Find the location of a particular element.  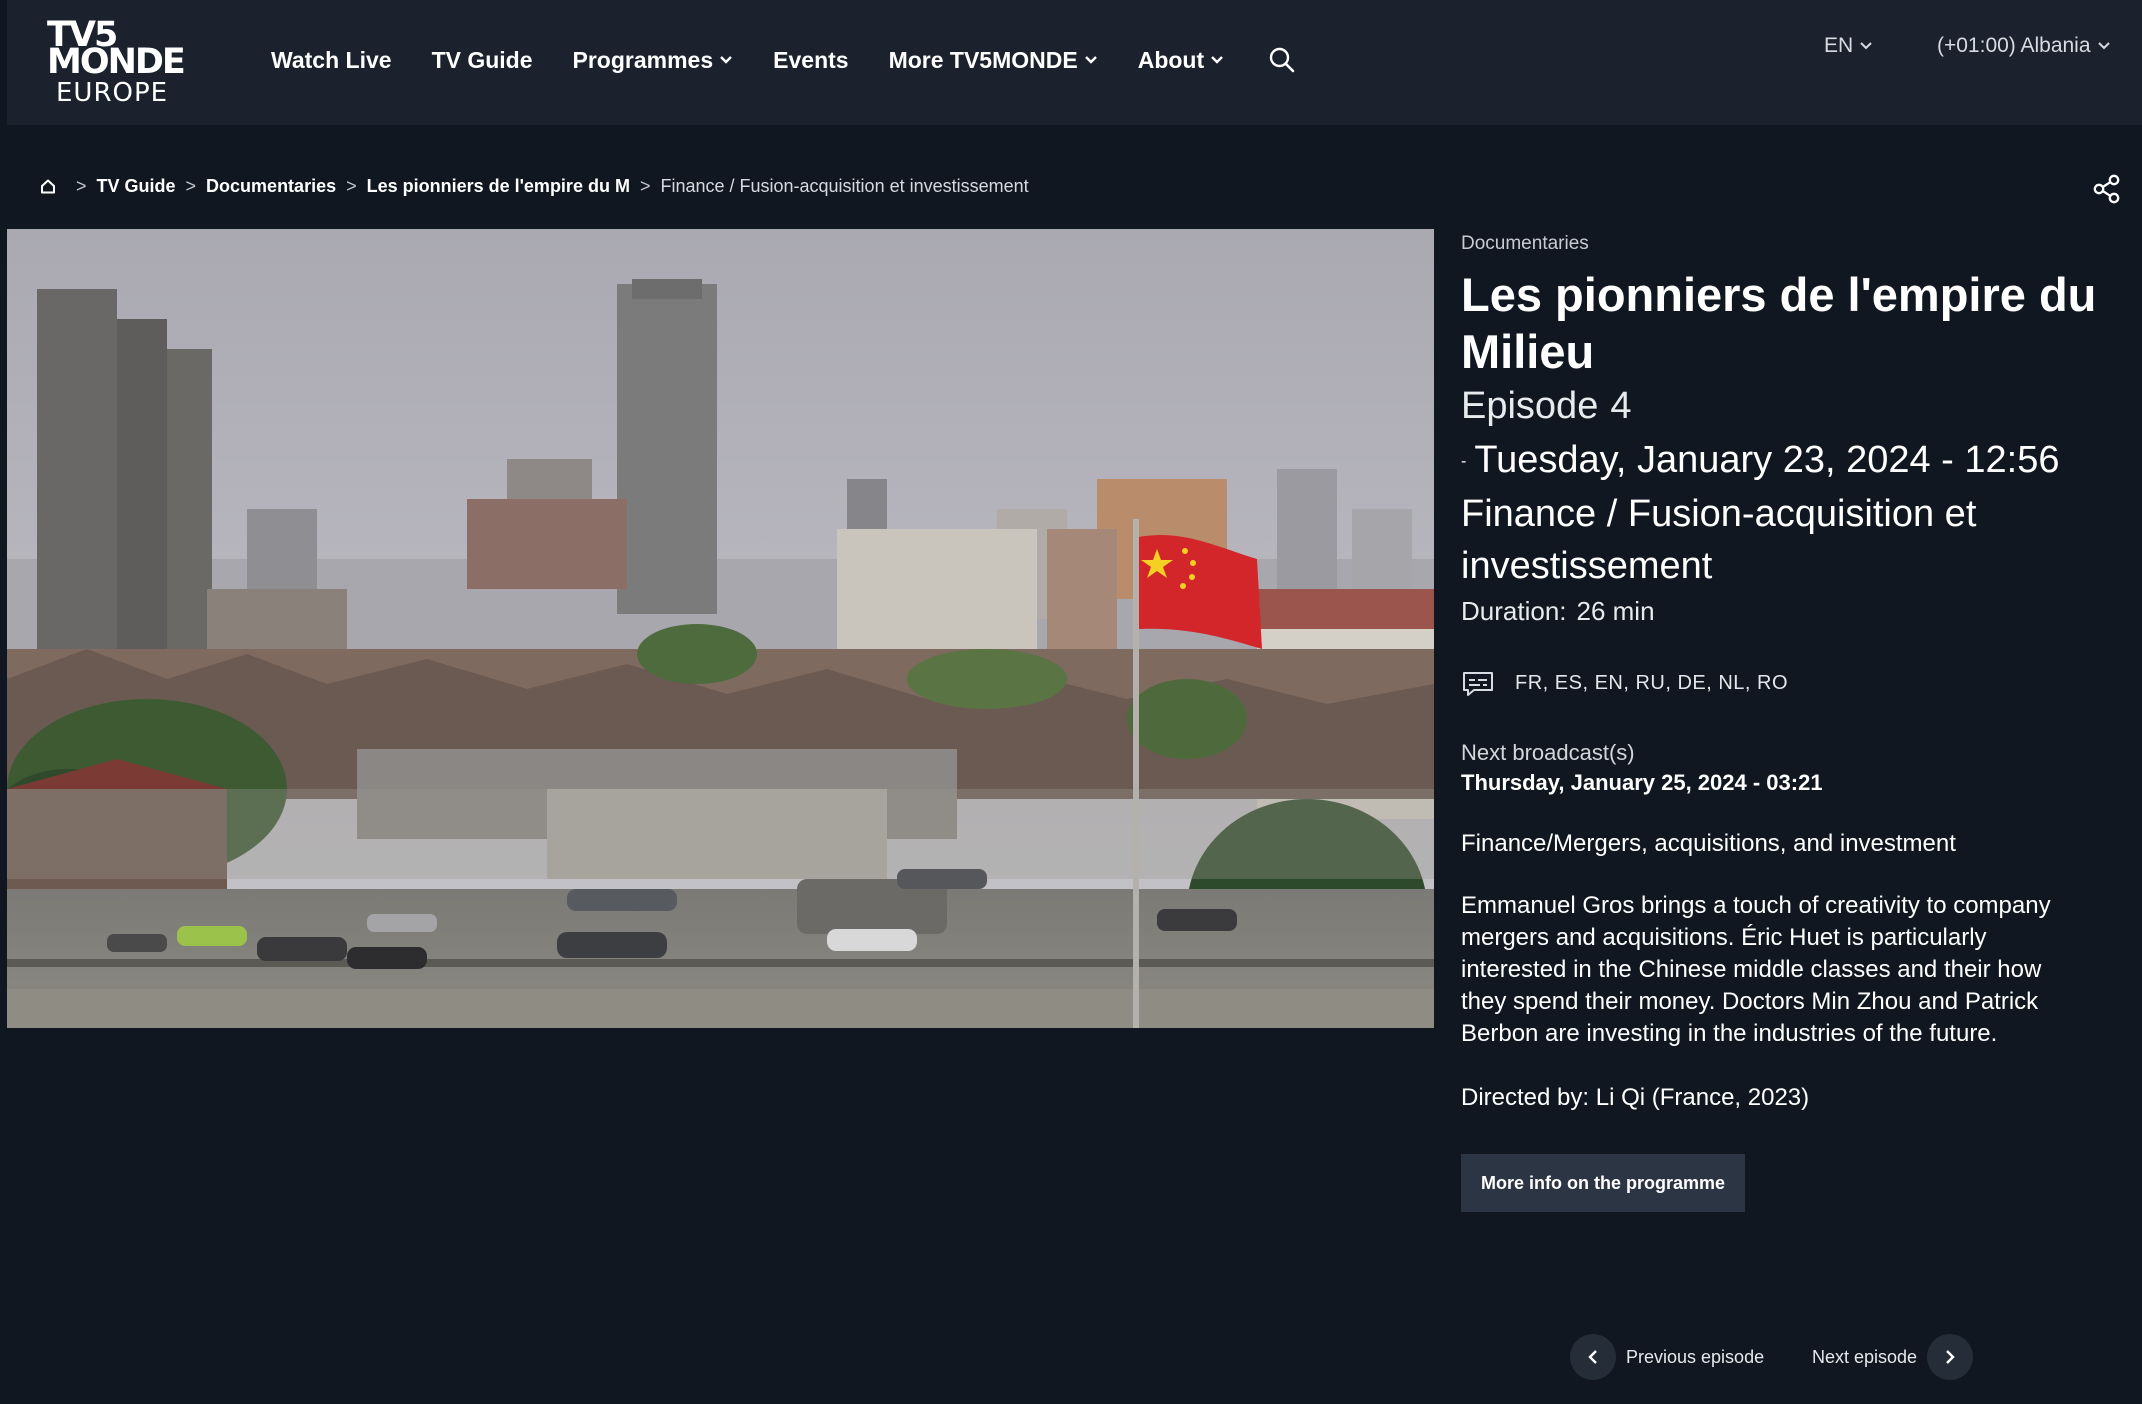

programme-title: Les pionniers de l'empire du Milieu is located at coordinates (1779, 323).